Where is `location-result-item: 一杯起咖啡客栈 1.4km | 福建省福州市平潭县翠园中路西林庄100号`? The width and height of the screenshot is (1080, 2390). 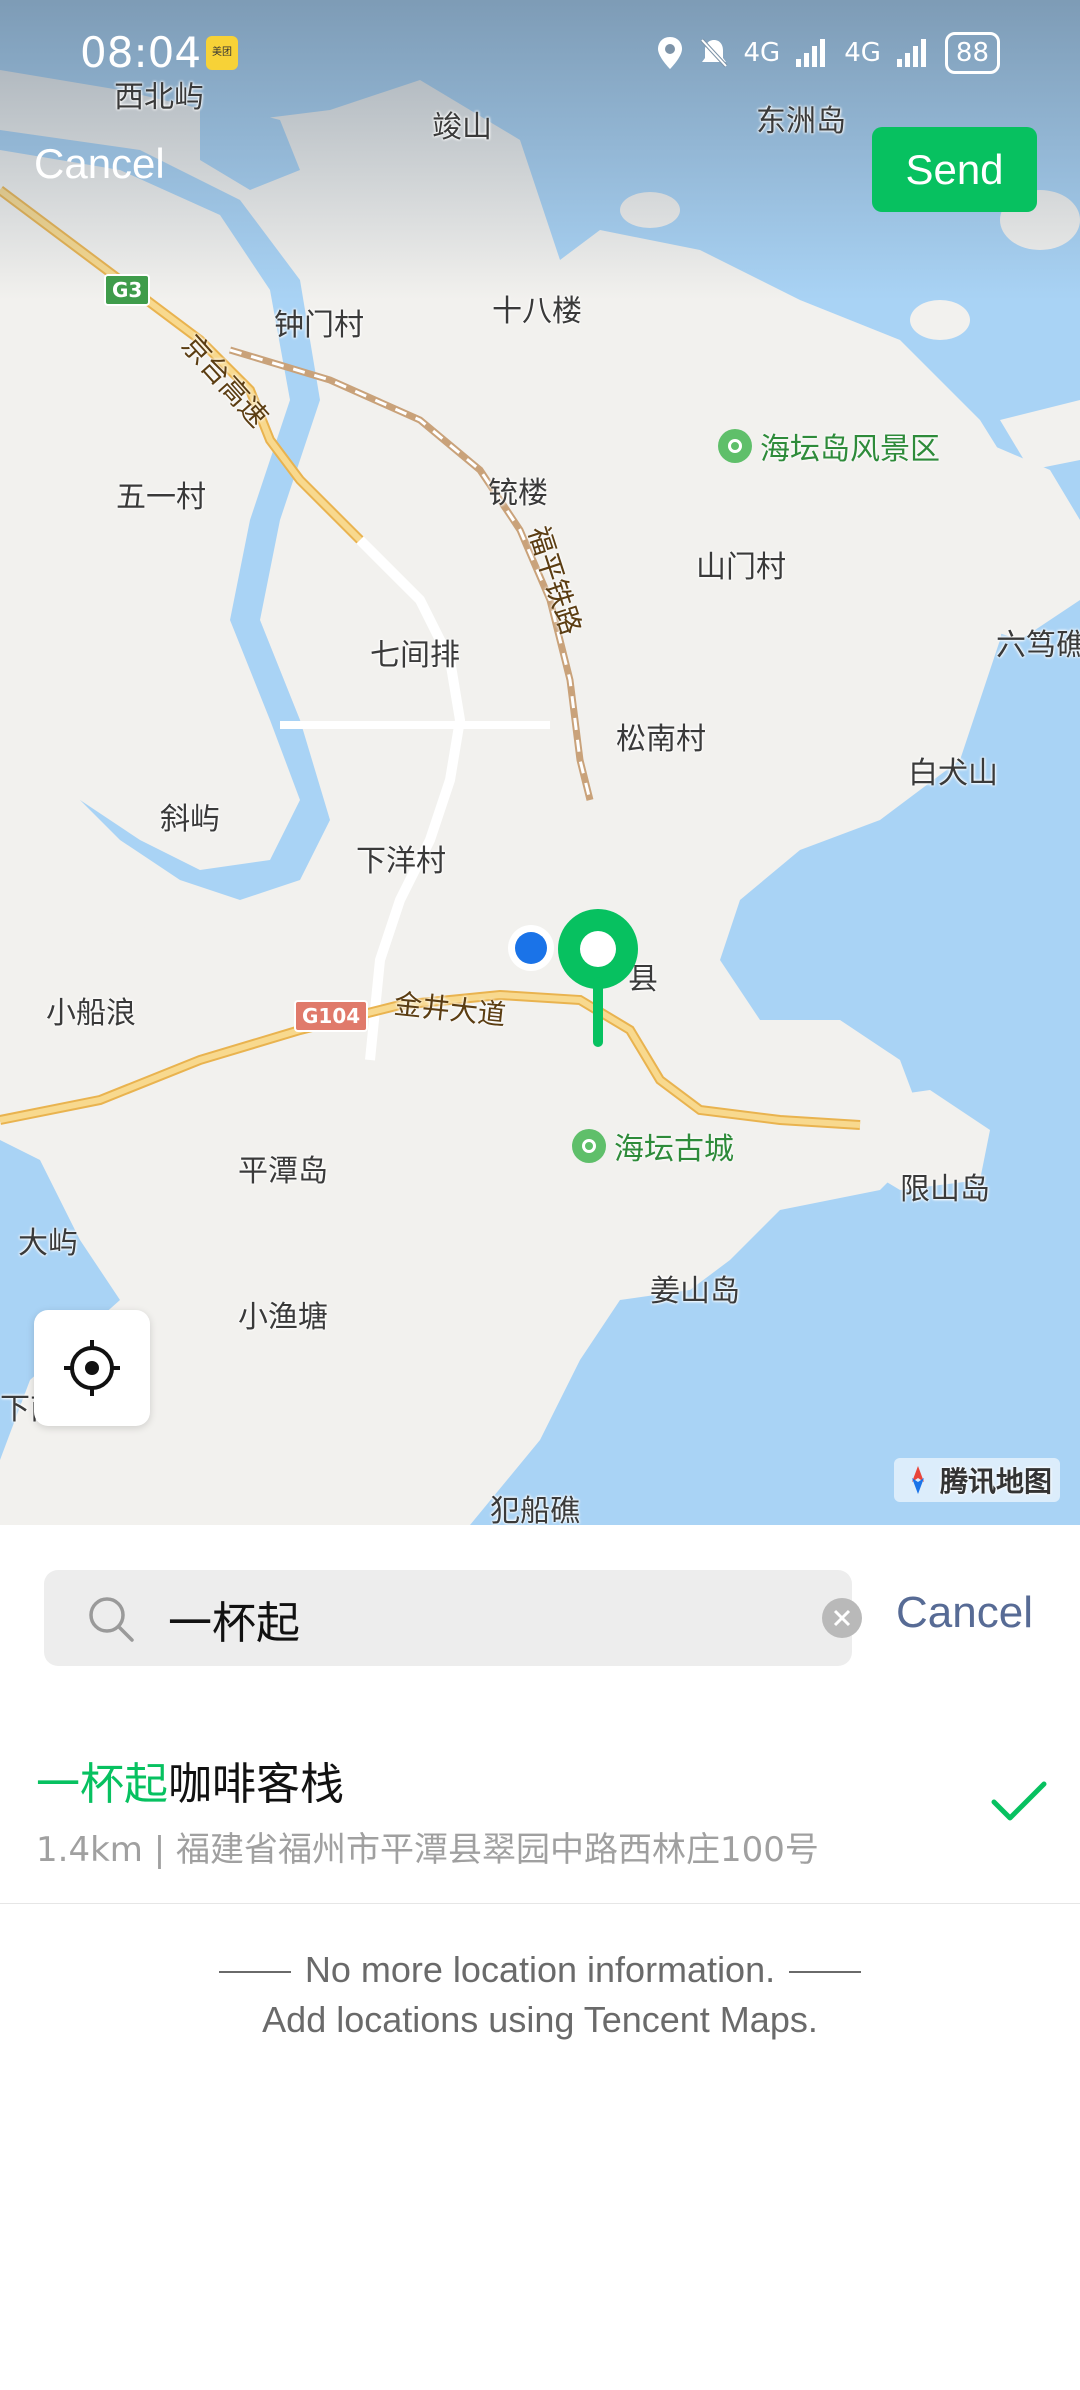
location-result-item: 一杯起咖啡客栈 1.4km | 福建省福州市平潭县翠园中路西林庄100号 is located at coordinates (540, 1802).